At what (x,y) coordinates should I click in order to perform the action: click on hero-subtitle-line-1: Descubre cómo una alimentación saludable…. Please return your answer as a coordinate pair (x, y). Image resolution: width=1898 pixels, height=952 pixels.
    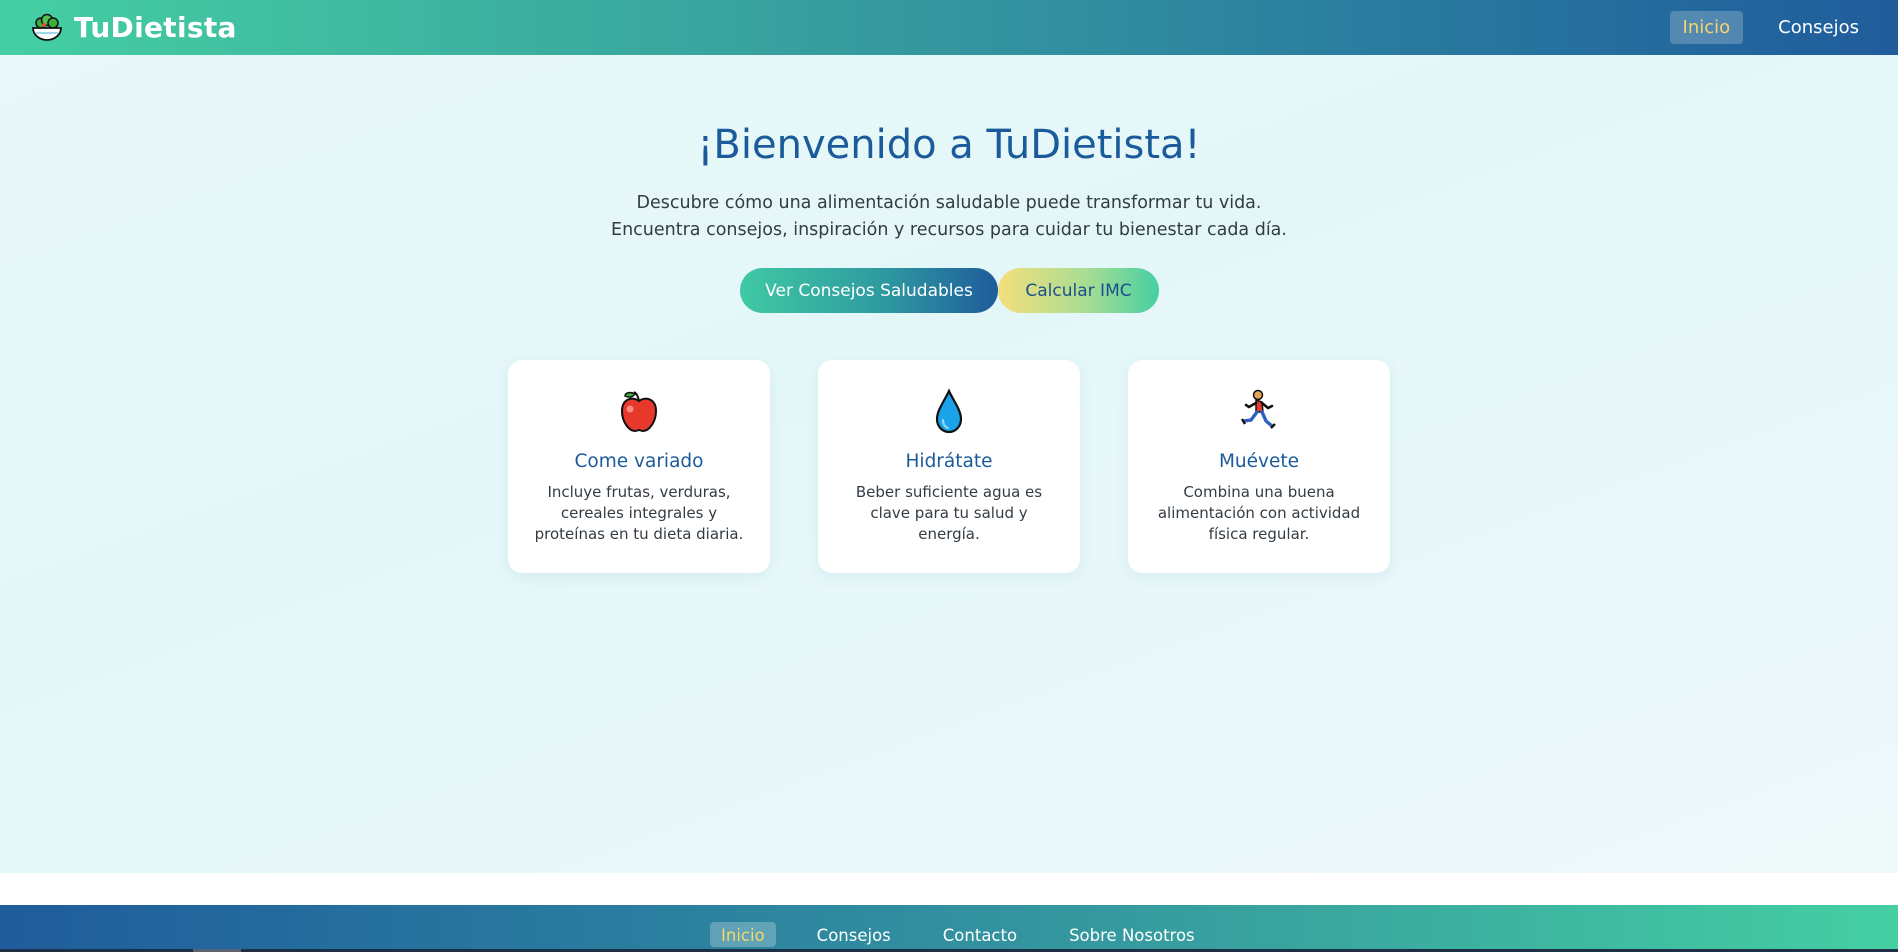
    Looking at the image, I should click on (949, 203).